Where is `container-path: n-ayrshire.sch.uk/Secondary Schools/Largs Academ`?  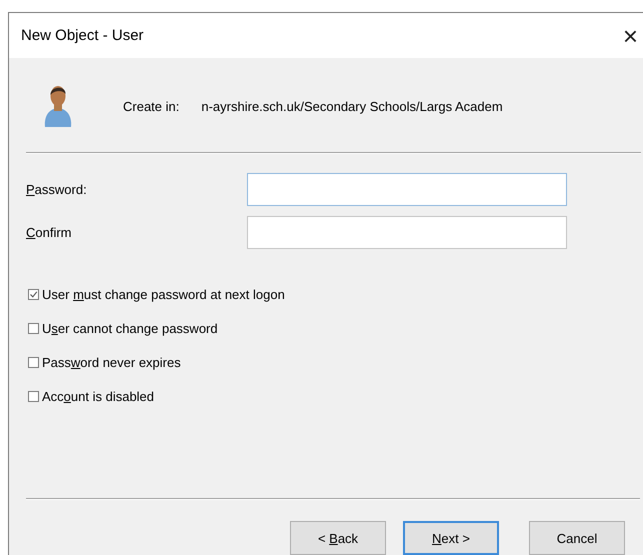 container-path: n-ayrshire.sch.uk/Secondary Schools/Largs Academ is located at coordinates (352, 106).